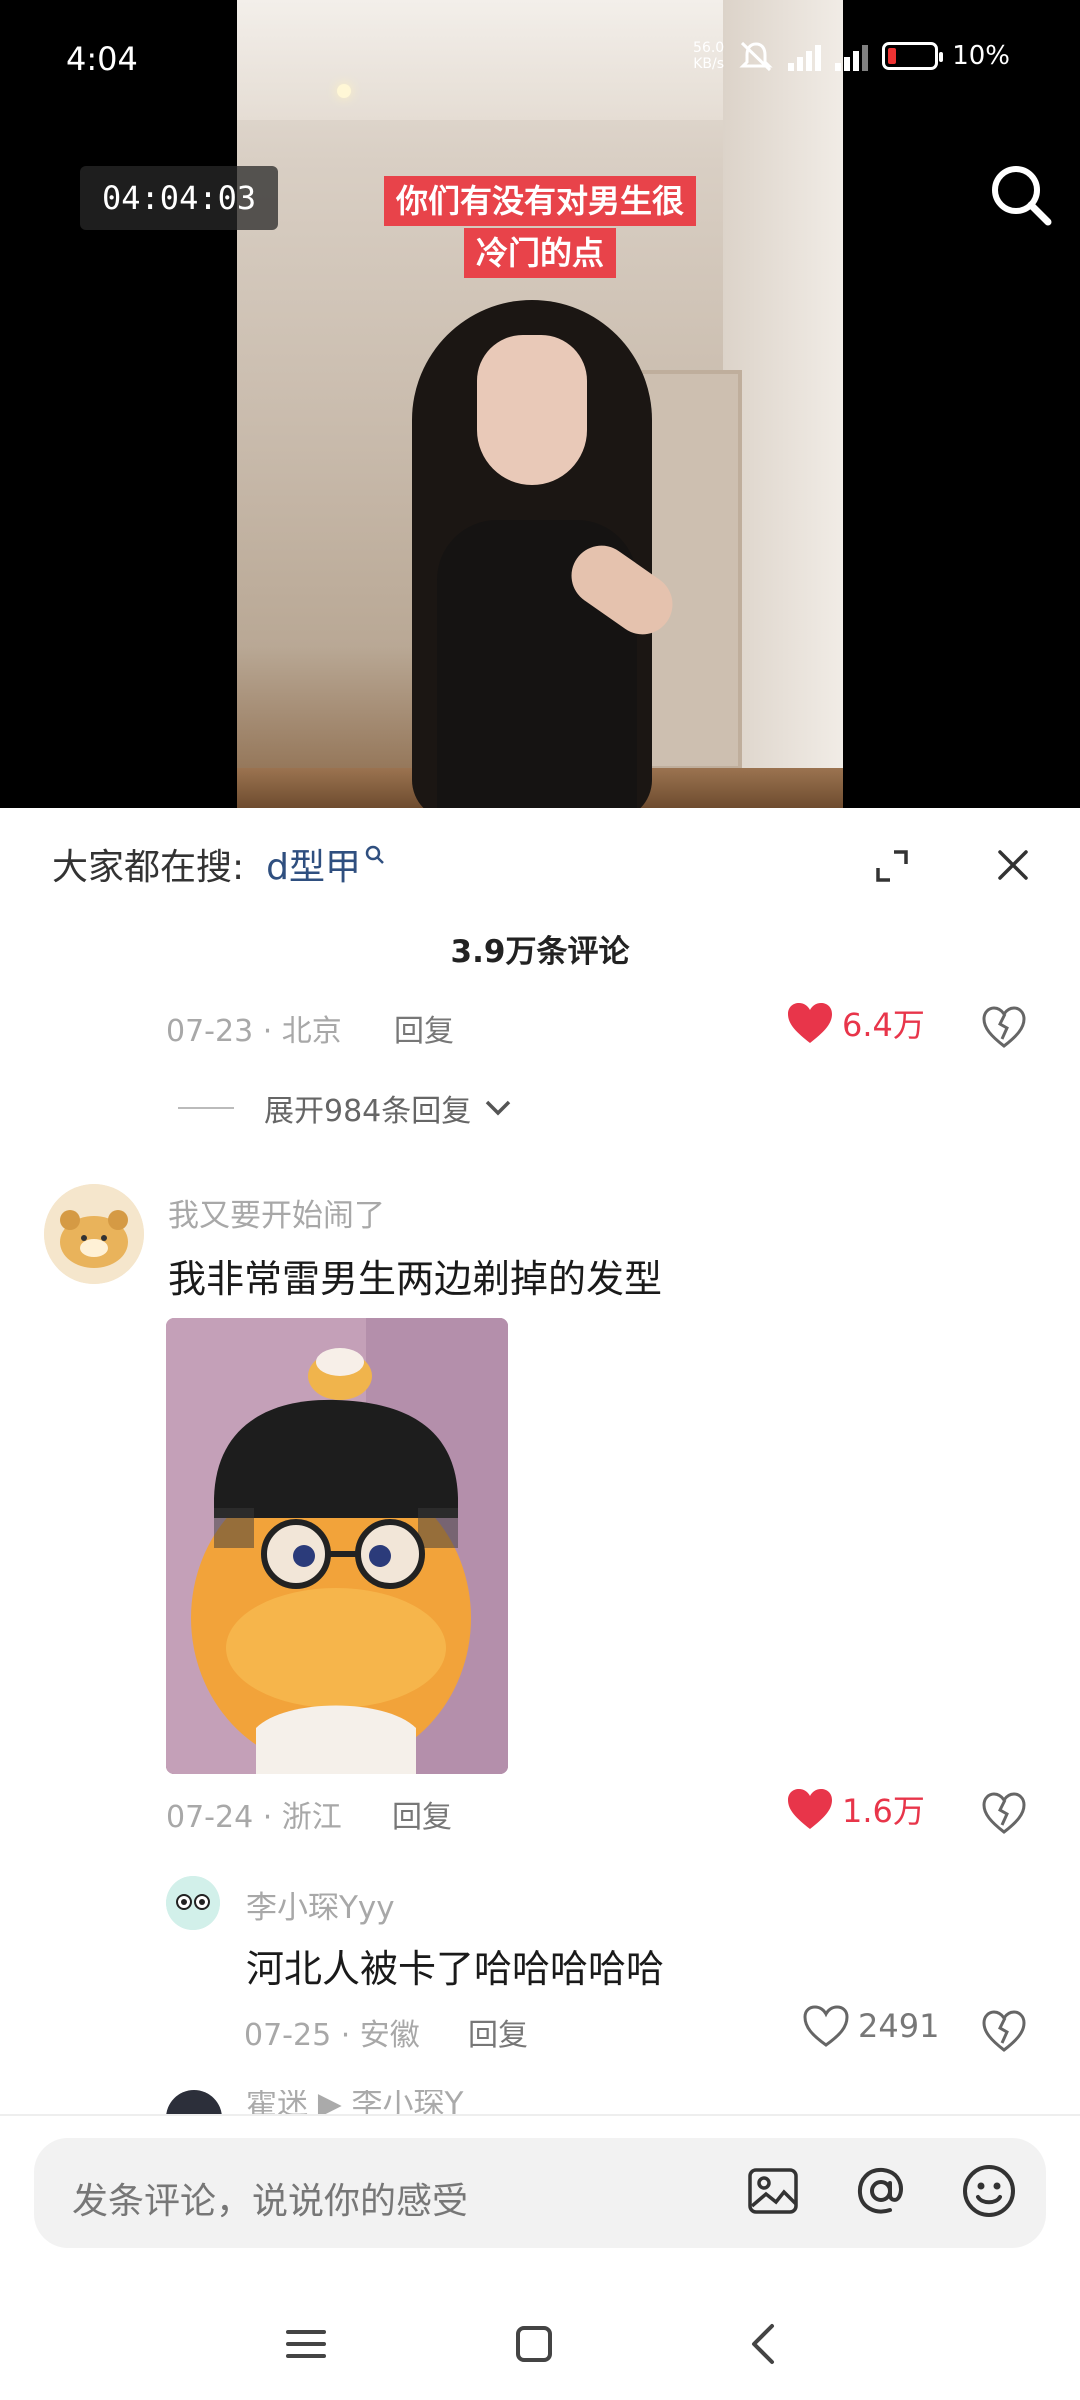 Image resolution: width=1080 pixels, height=2400 pixels. Describe the element at coordinates (883, 1025) in the screenshot. I see `like-count: 6.4万` at that location.